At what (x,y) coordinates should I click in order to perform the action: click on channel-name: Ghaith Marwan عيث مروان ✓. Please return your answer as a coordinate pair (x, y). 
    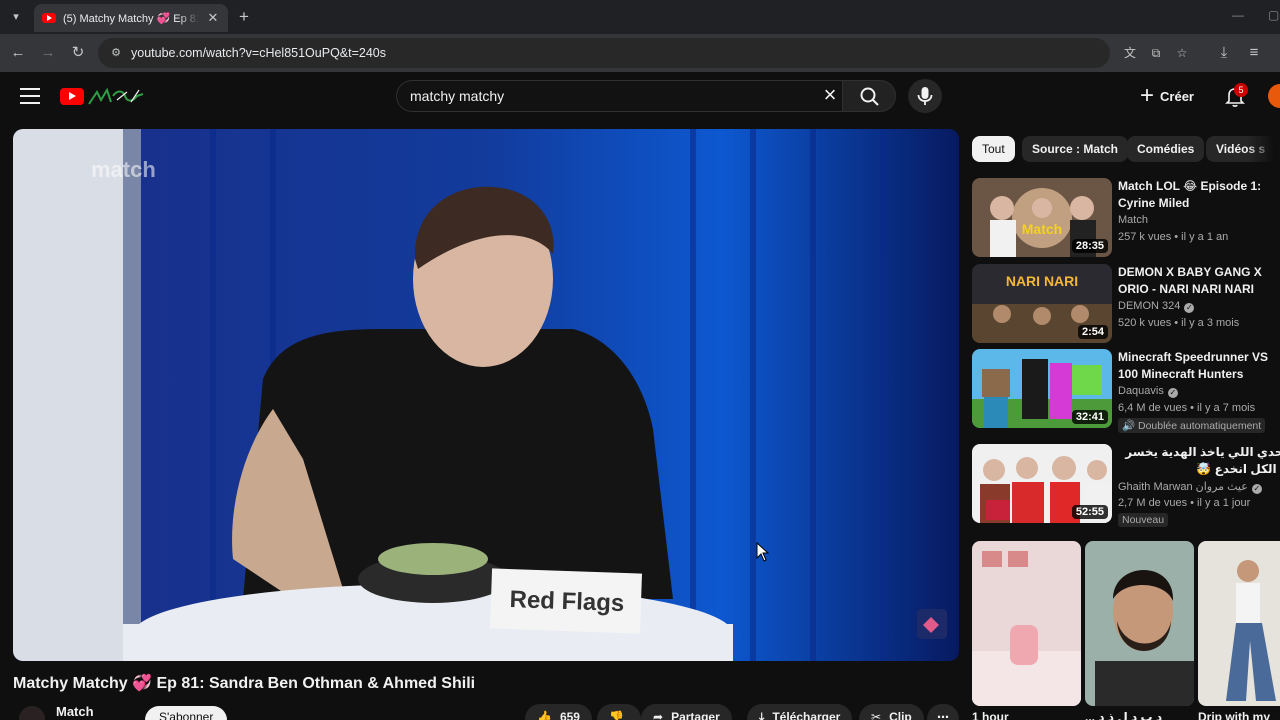
    Looking at the image, I should click on (1190, 487).